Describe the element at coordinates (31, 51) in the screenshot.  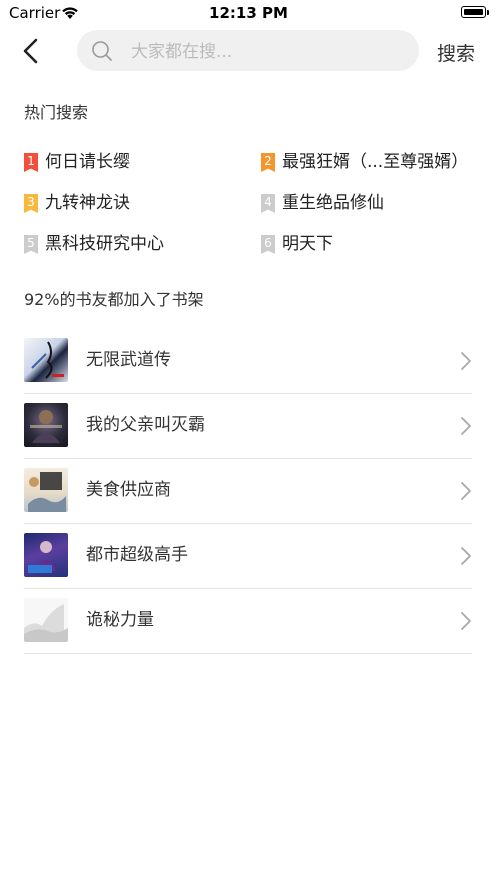
I see `back-chevron-icon` at that location.